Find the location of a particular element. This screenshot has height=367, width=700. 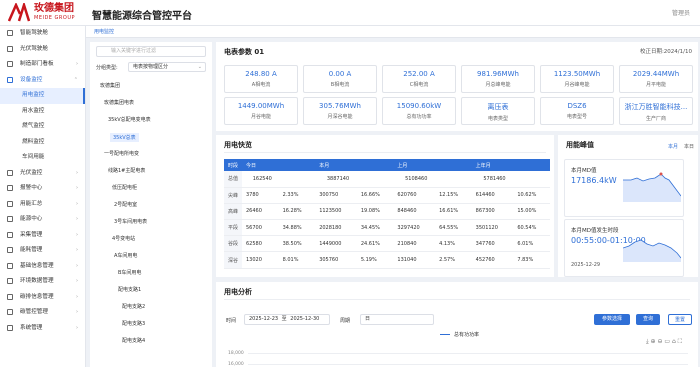

table-header: 上年月 is located at coordinates (492, 165).